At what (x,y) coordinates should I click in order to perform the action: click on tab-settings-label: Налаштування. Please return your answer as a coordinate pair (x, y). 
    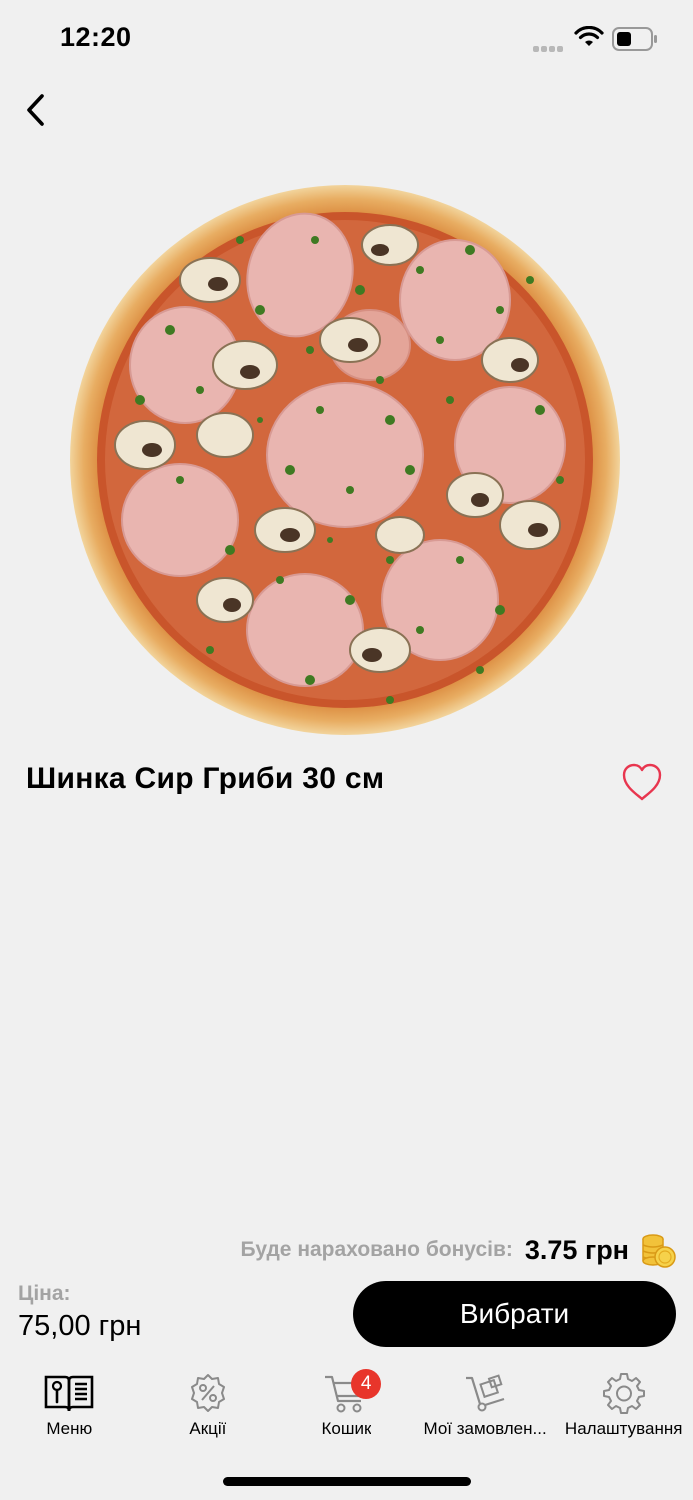
    Looking at the image, I should click on (623, 1428).